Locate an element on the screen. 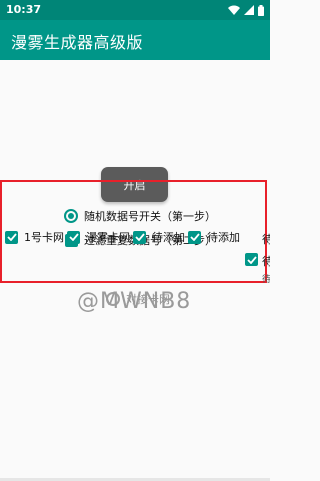 The height and width of the screenshot is (481, 320). status-time: 10:37 is located at coordinates (24, 9).